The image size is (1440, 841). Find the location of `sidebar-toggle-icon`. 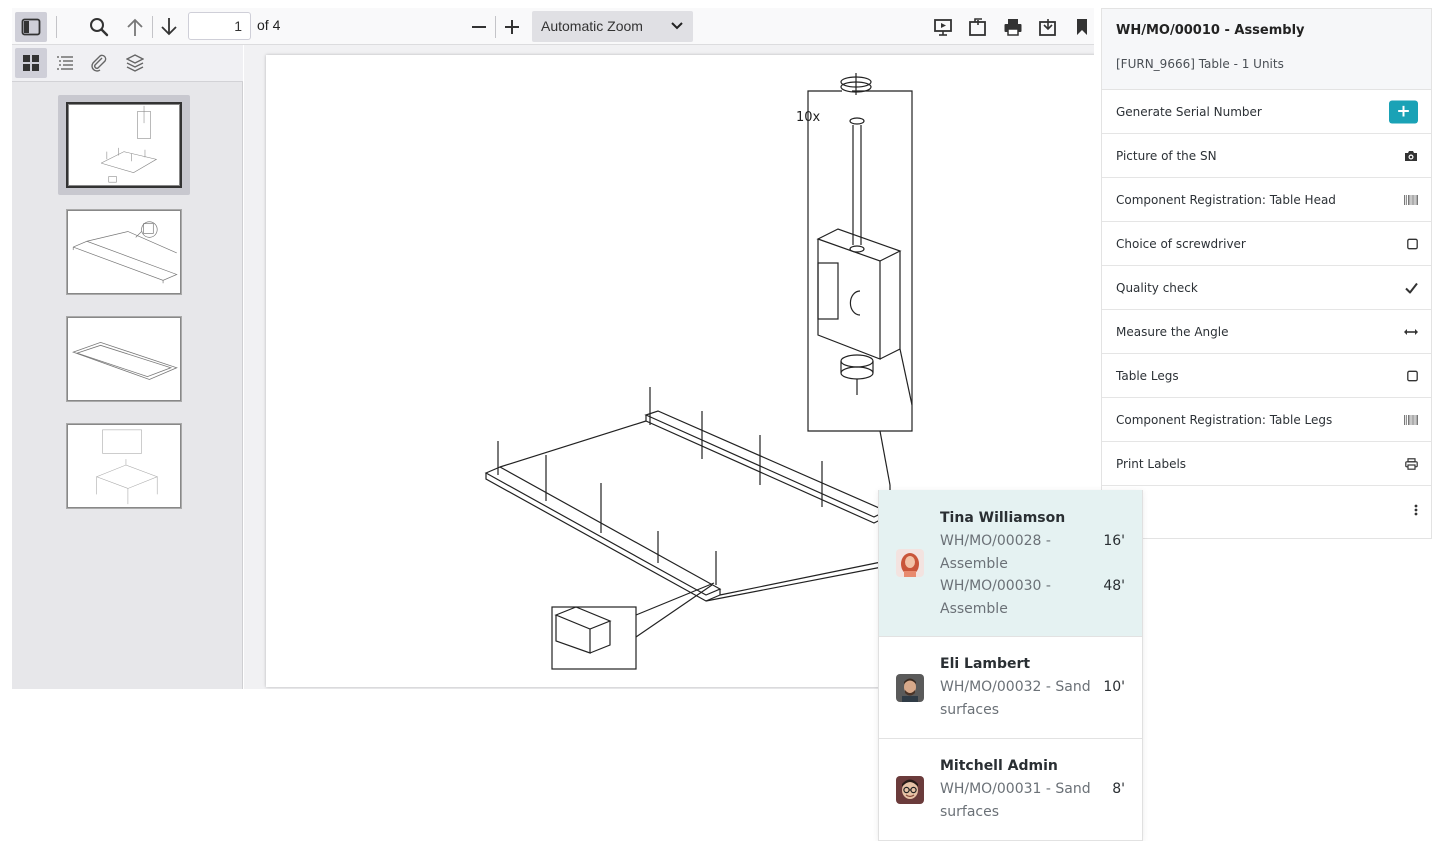

sidebar-toggle-icon is located at coordinates (31, 27).